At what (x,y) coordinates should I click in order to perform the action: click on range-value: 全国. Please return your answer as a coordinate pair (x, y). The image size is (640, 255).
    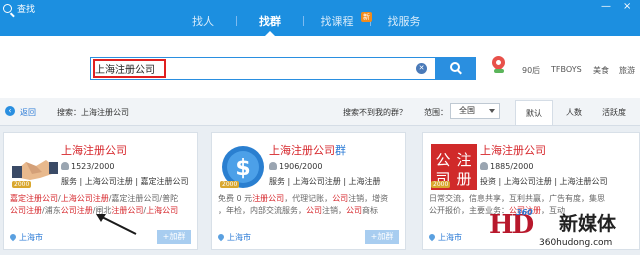
    Looking at the image, I should click on (467, 110).